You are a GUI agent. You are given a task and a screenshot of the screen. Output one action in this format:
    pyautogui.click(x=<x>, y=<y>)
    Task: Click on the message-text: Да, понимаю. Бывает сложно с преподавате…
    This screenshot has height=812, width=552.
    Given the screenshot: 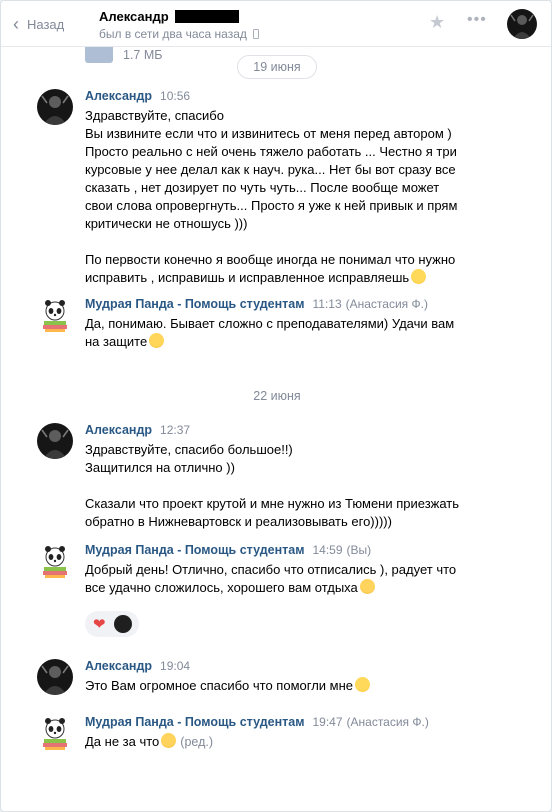 What is the action you would take?
    pyautogui.click(x=270, y=332)
    